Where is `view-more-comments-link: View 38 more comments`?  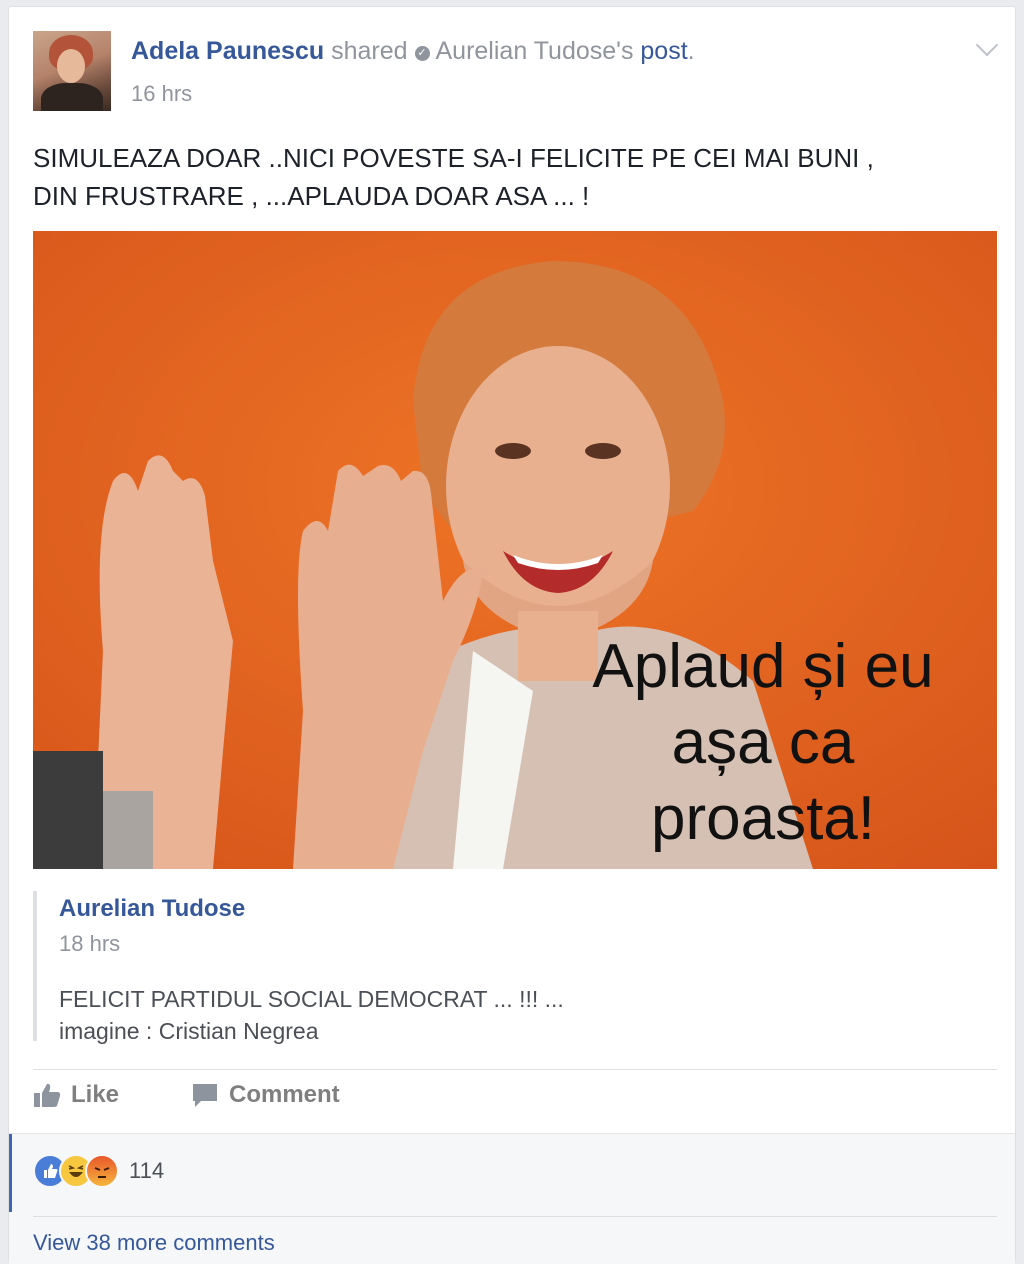
view-more-comments-link: View 38 more comments is located at coordinates (154, 1243).